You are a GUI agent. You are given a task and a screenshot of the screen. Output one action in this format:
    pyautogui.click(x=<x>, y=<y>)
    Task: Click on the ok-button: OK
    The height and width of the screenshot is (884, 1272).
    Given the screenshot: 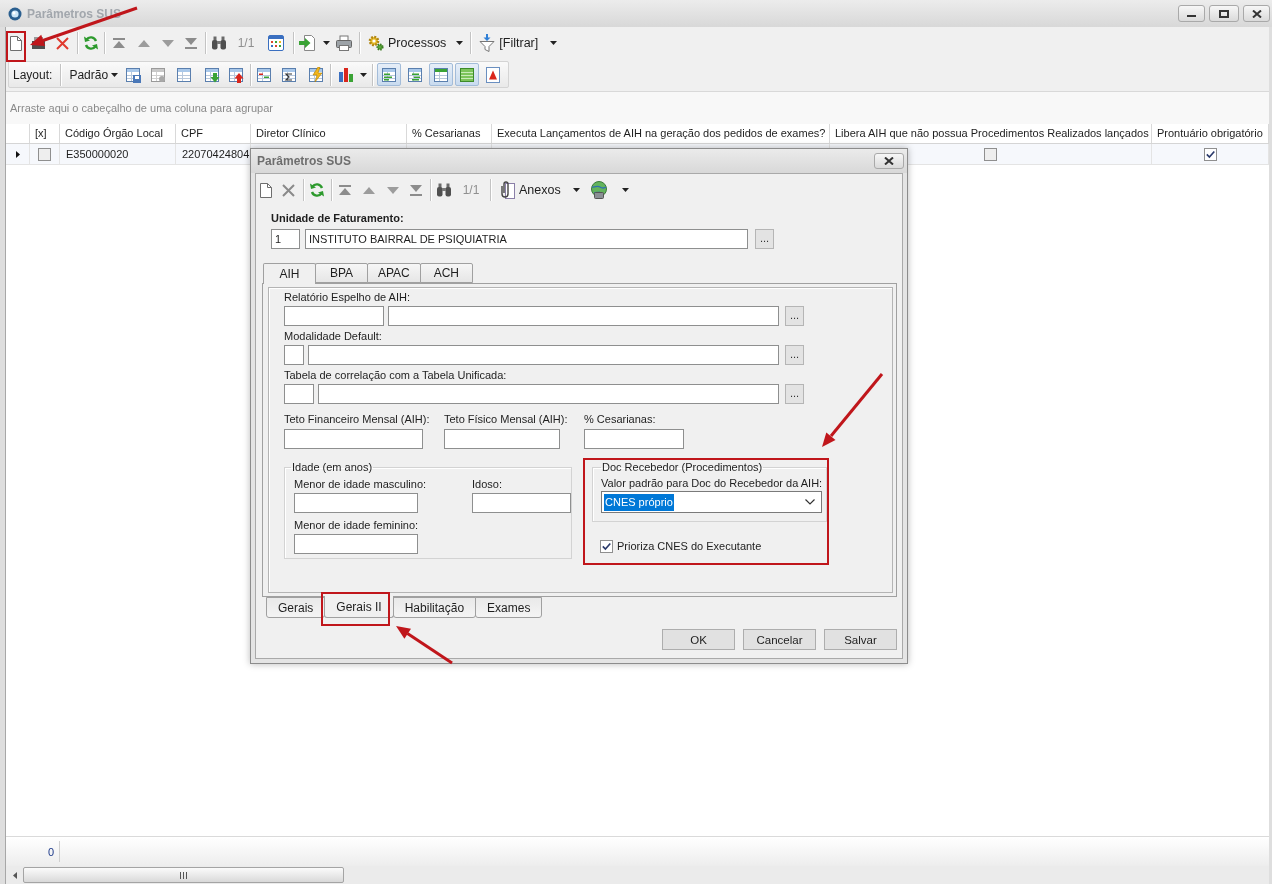 What is the action you would take?
    pyautogui.click(x=698, y=639)
    